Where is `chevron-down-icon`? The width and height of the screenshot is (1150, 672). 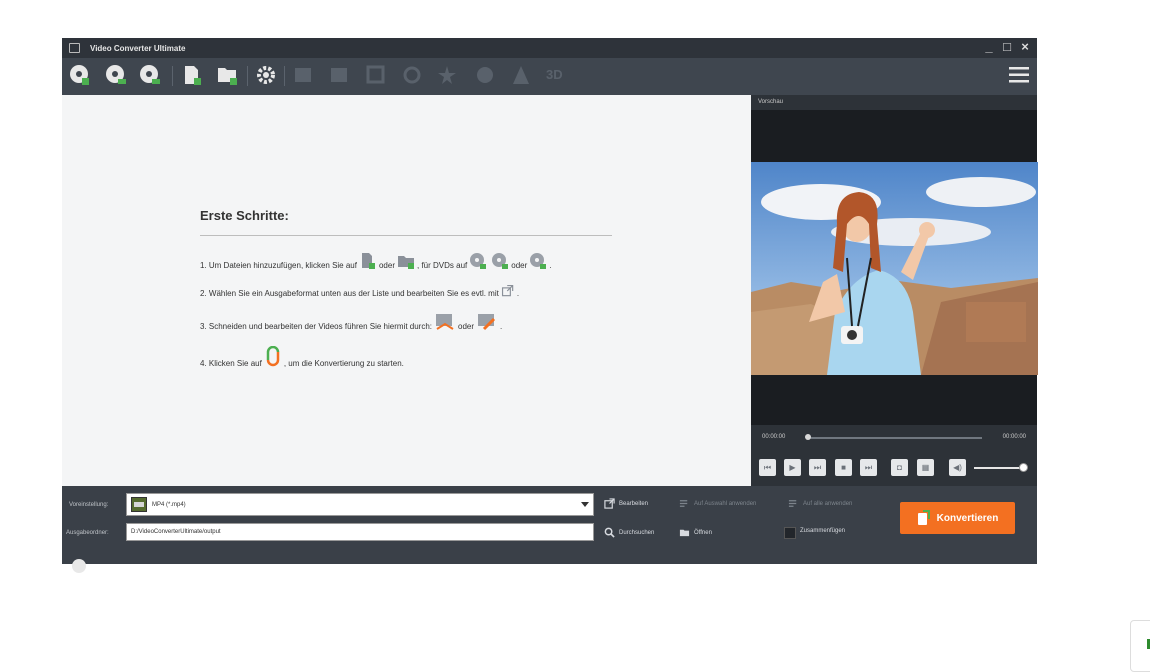
chevron-down-icon is located at coordinates (585, 504).